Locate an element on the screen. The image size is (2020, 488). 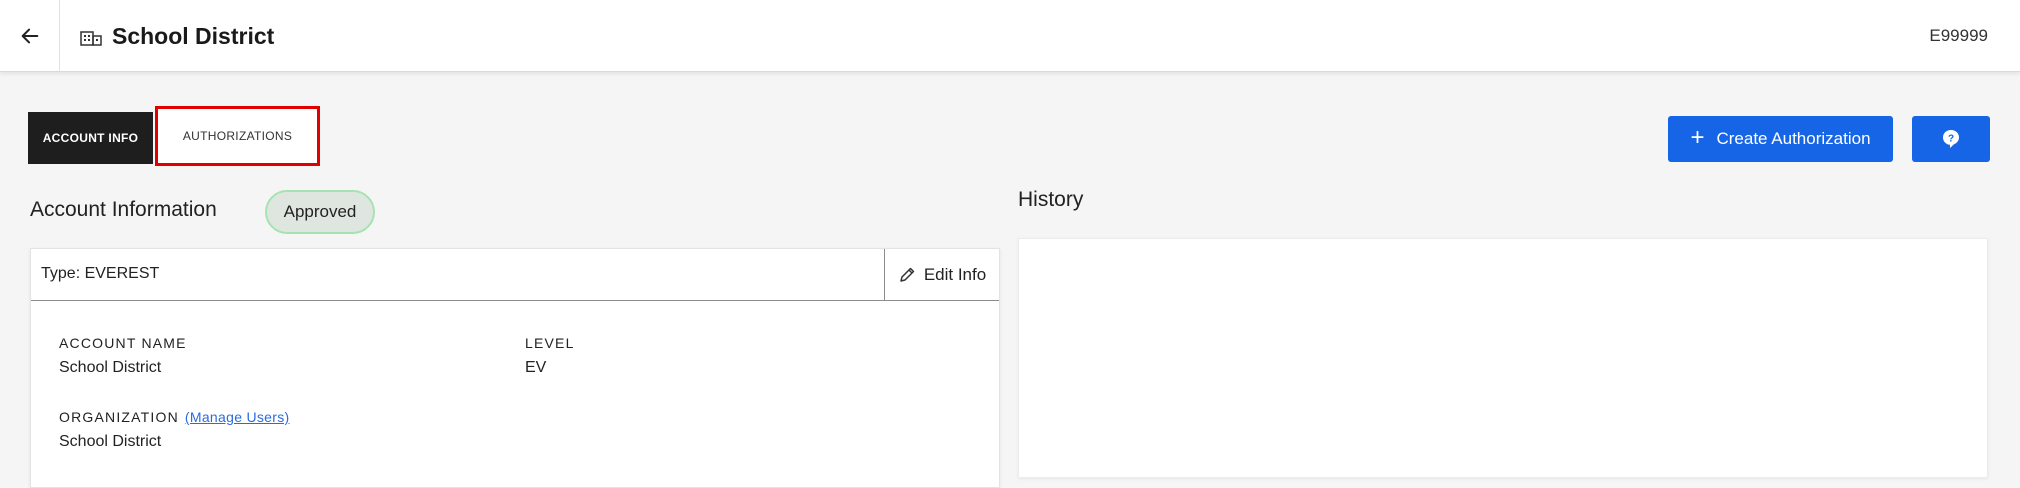
help-icon: ? is located at coordinates (1951, 139).